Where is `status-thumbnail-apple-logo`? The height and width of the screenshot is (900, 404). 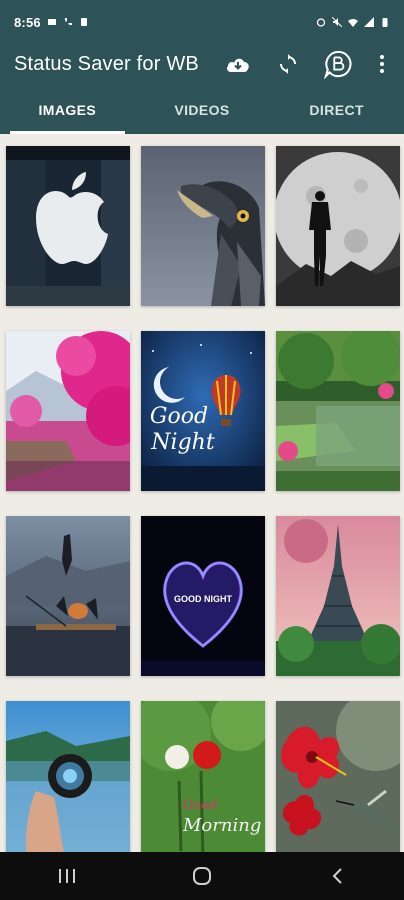 status-thumbnail-apple-logo is located at coordinates (68, 226).